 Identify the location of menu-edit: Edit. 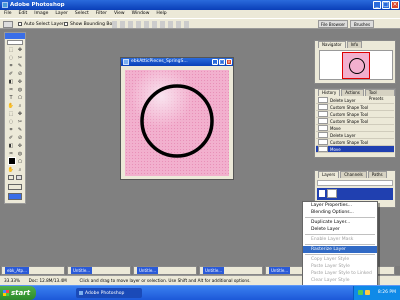
(23, 14).